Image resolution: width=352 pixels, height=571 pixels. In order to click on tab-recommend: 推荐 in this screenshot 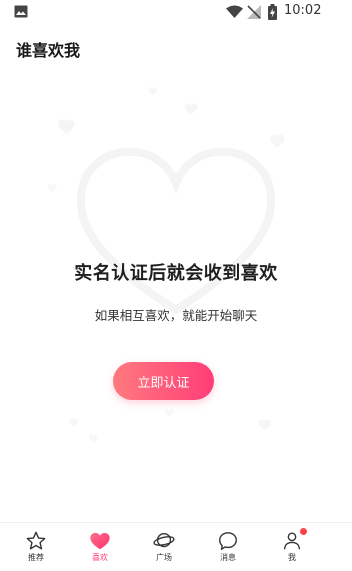, I will do `click(36, 547)`.